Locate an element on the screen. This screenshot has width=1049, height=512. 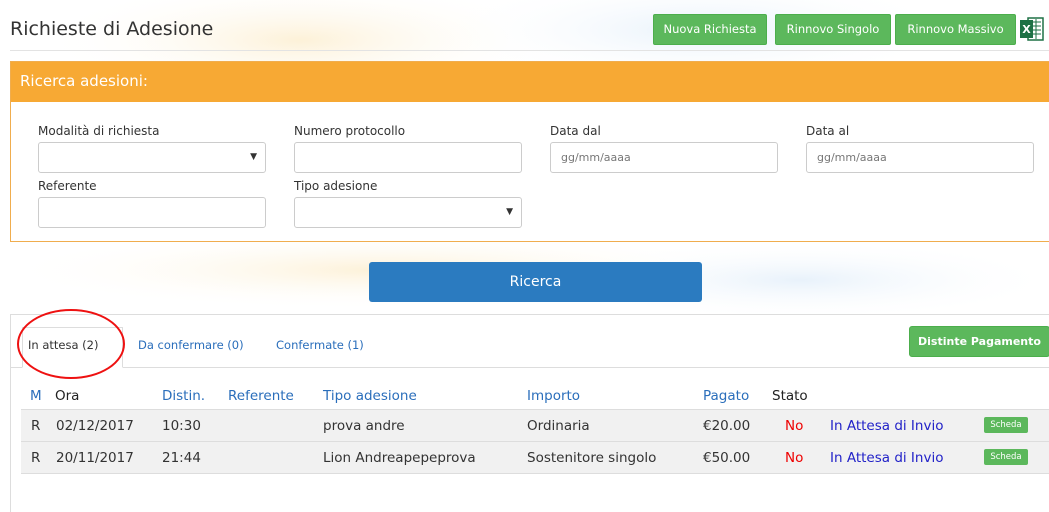
rinnovo-massivo-button: Rinnovo Massivo is located at coordinates (955, 29).